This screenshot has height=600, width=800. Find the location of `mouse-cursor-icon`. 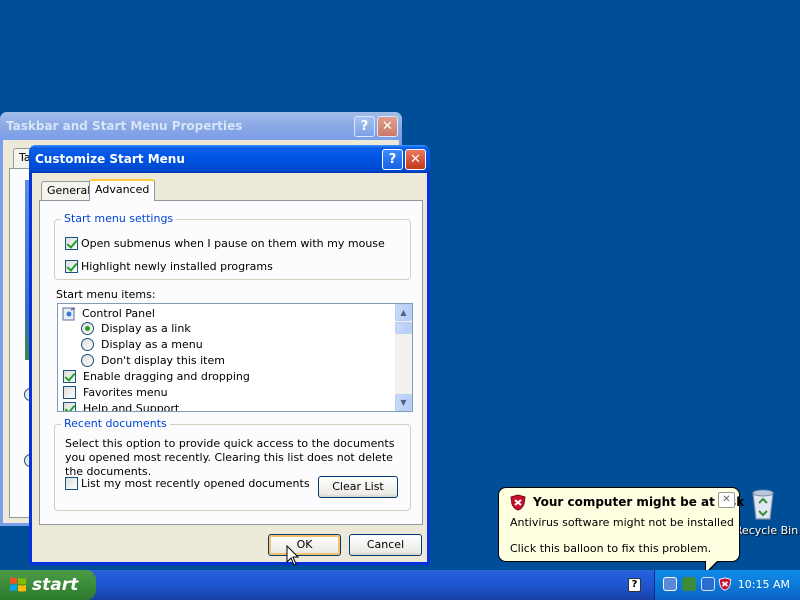

mouse-cursor-icon is located at coordinates (293, 555).